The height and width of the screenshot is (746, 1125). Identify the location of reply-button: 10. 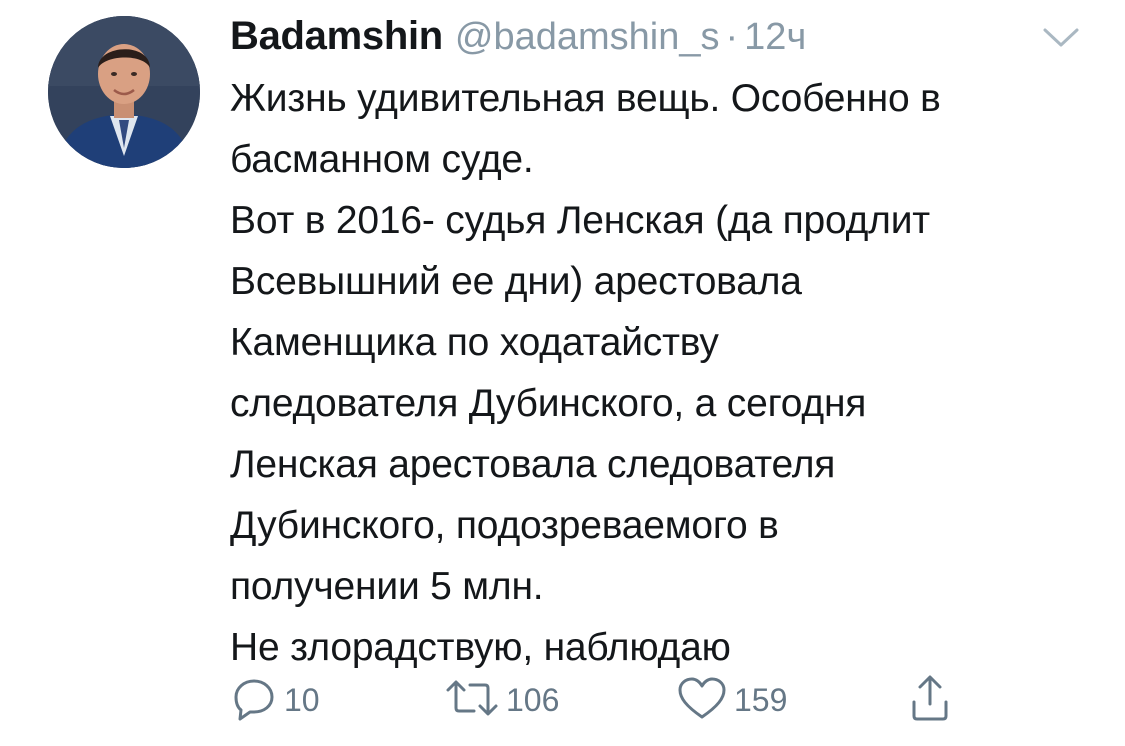
(275, 700).